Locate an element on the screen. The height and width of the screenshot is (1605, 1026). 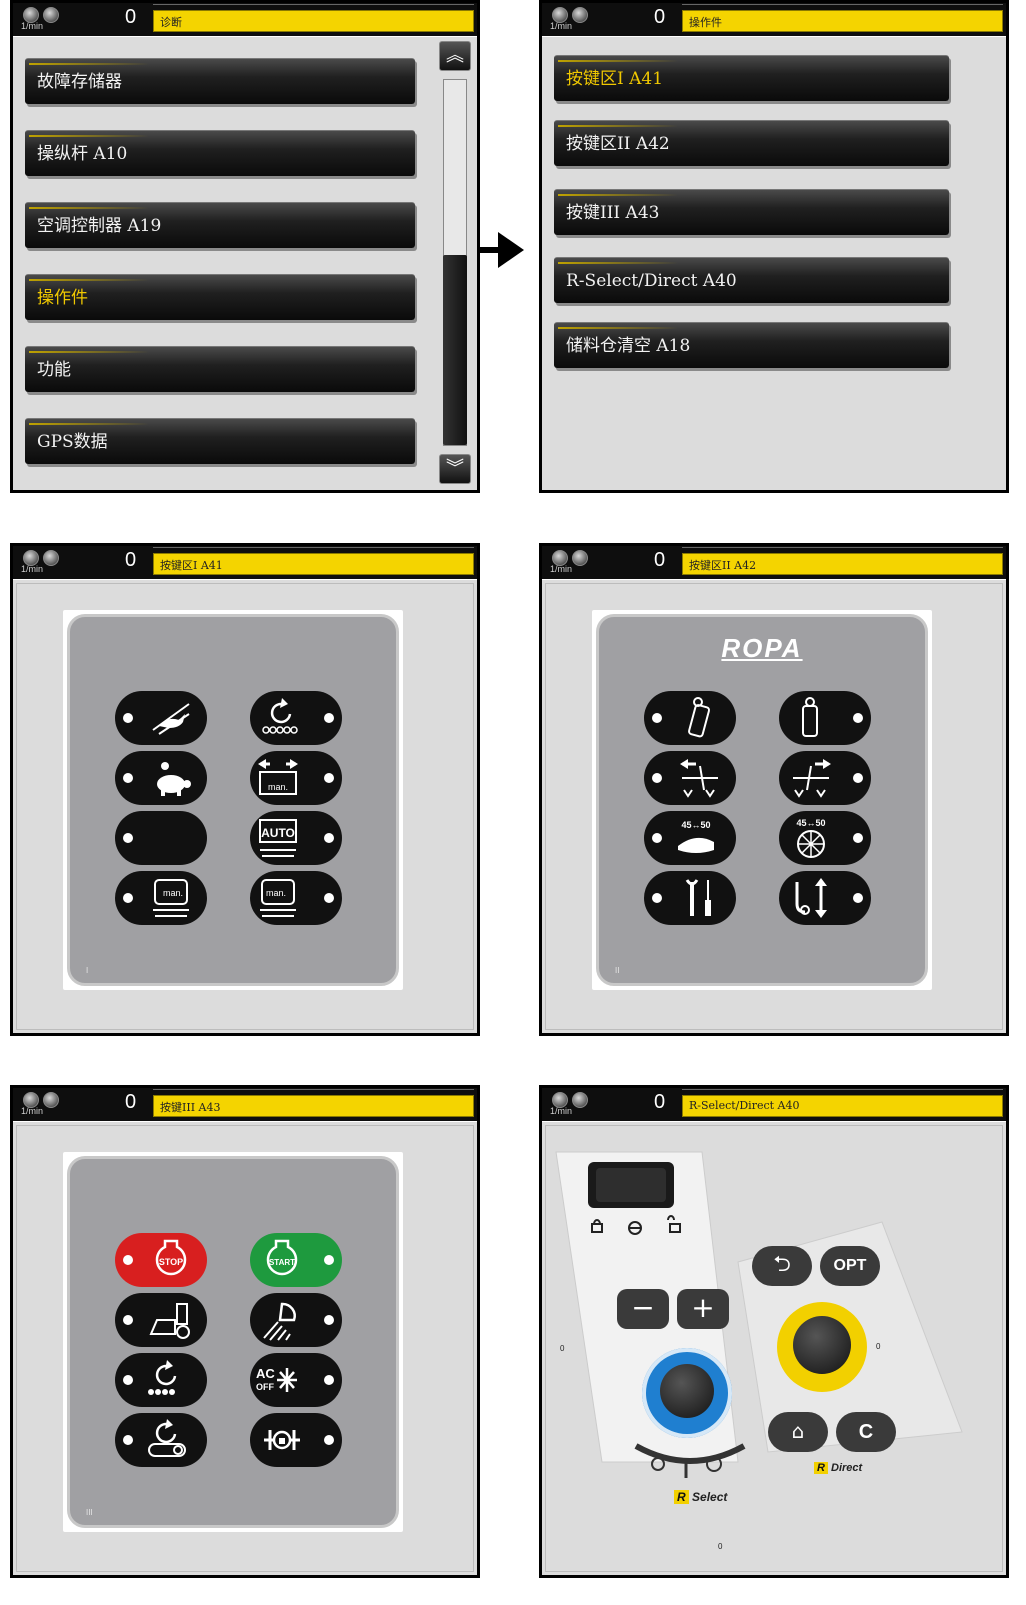
turtle-icon is located at coordinates (174, 779).